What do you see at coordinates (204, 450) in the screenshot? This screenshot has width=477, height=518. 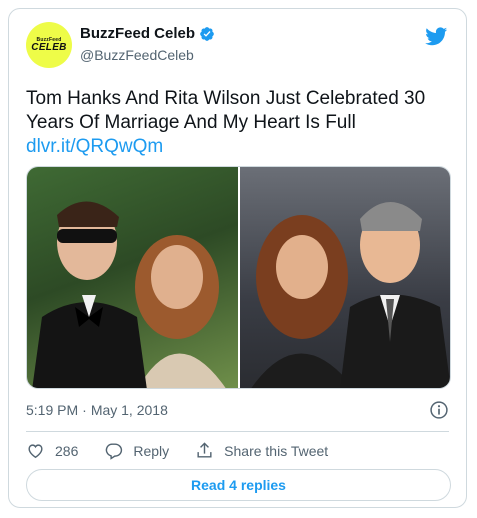 I see `share-icon` at bounding box center [204, 450].